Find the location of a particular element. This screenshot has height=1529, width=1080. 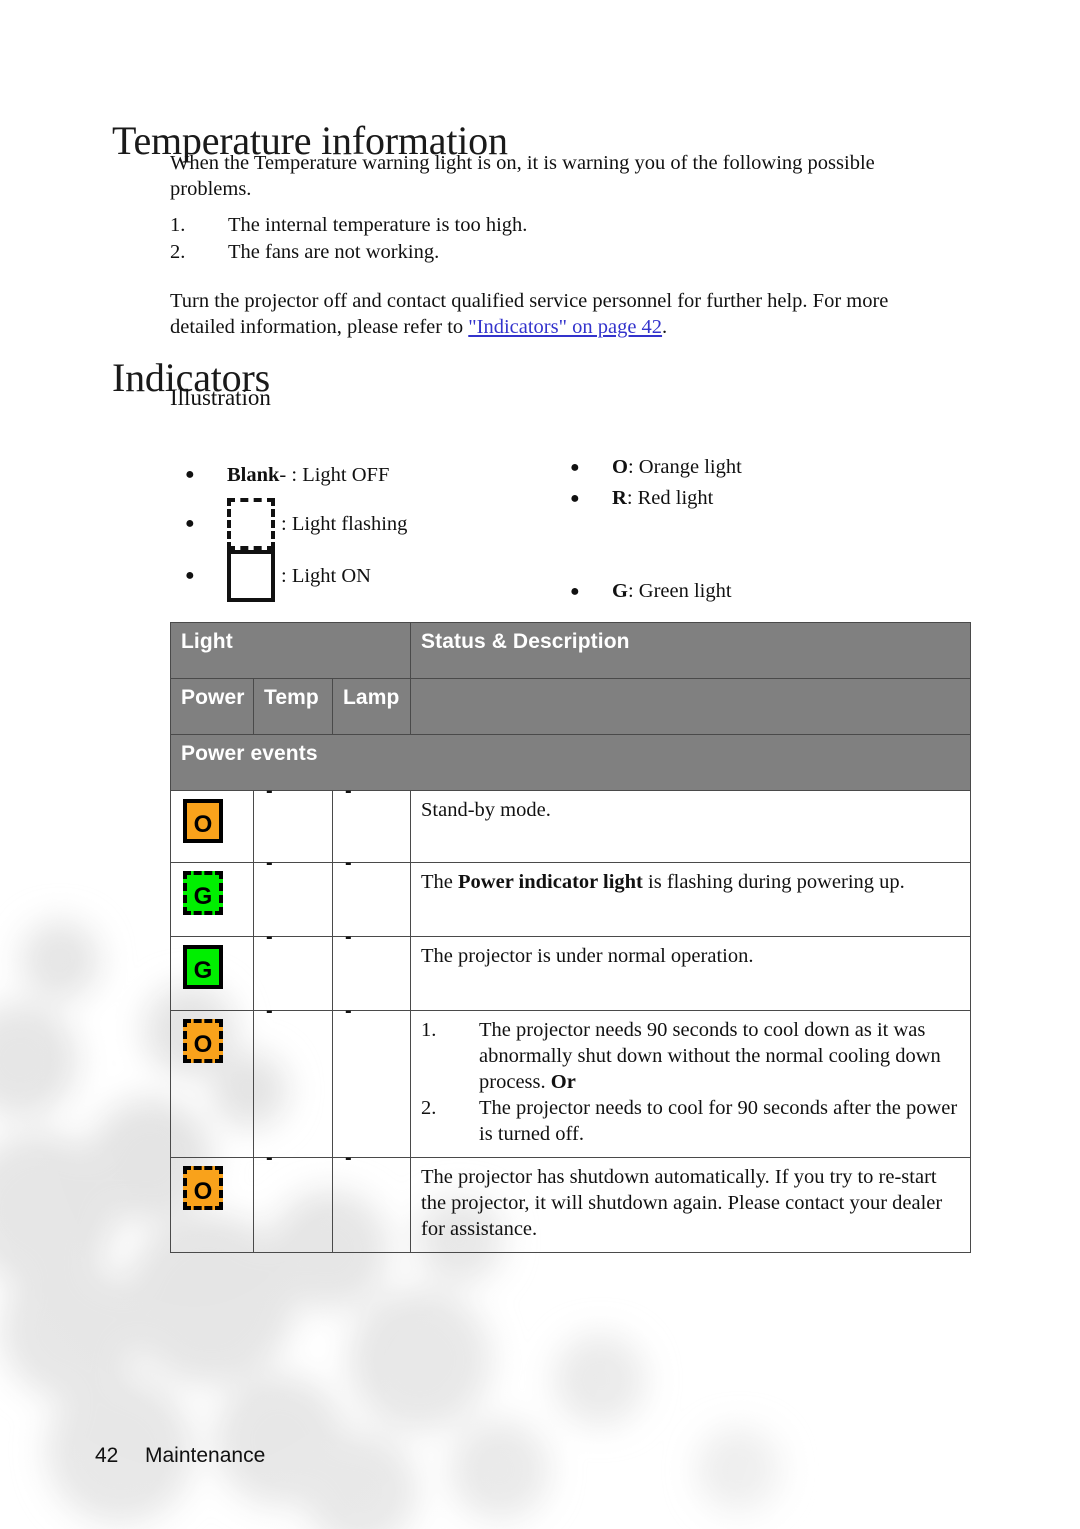

legend-key: O is located at coordinates (620, 467).